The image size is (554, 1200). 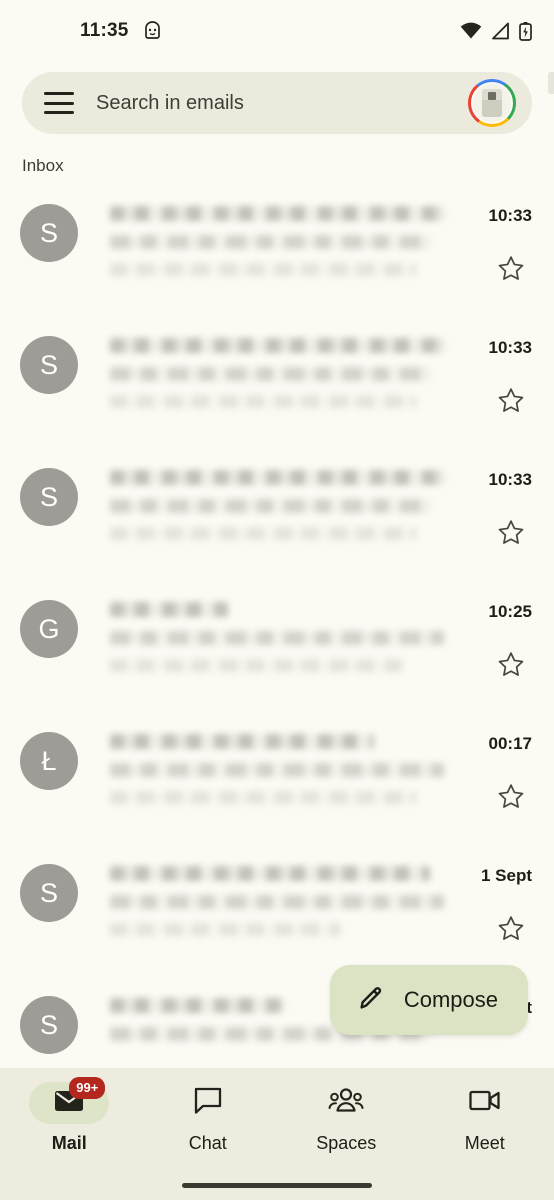 I want to click on nav-item-meet: Meet, so click(x=485, y=1118).